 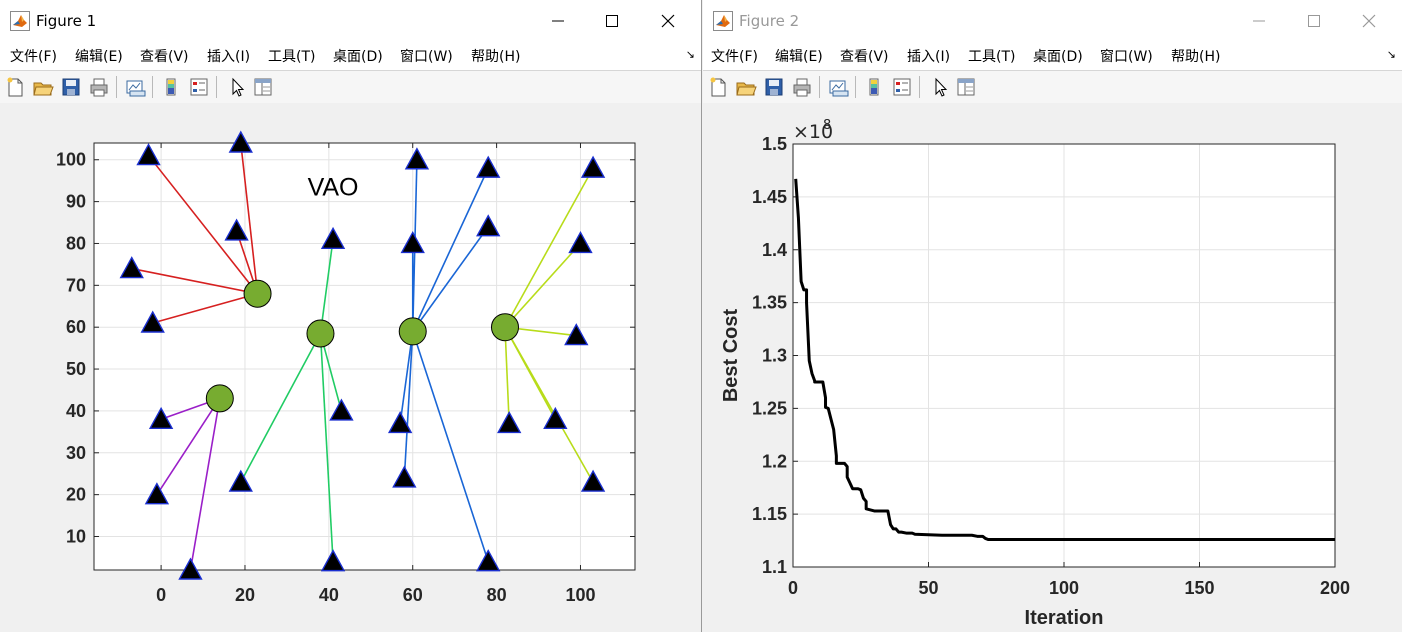 What do you see at coordinates (769, 303) in the screenshot?
I see `y-tick-label: 1.35` at bounding box center [769, 303].